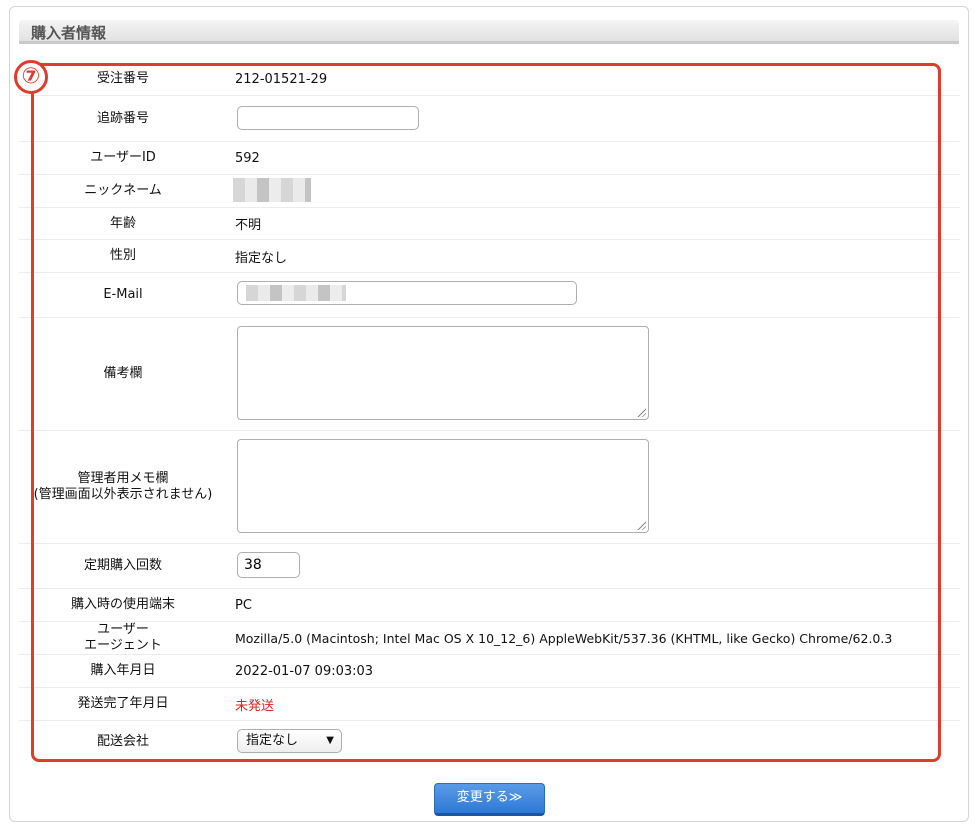 The height and width of the screenshot is (830, 980). Describe the element at coordinates (69, 33) in the screenshot. I see `section-title: 購入者情報` at that location.